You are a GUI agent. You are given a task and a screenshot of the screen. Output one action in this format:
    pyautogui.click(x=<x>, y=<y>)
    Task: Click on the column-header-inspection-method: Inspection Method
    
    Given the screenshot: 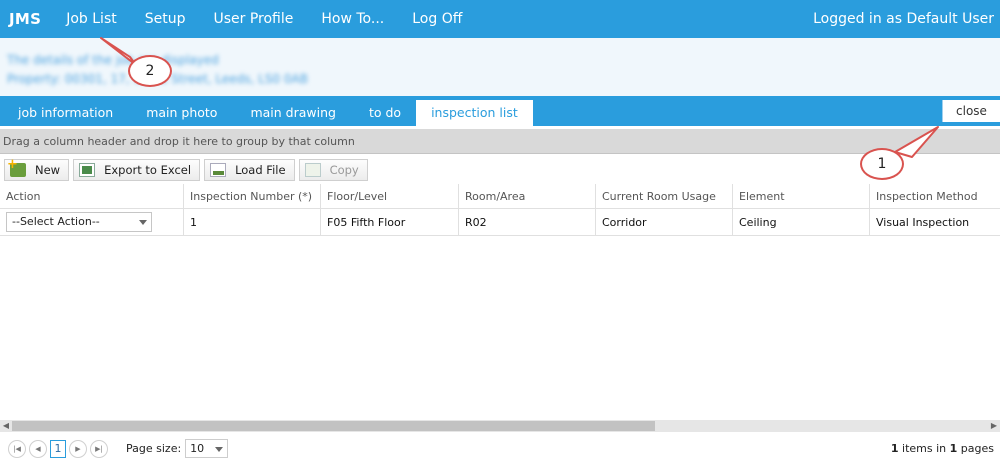 What is the action you would take?
    pyautogui.click(x=934, y=196)
    